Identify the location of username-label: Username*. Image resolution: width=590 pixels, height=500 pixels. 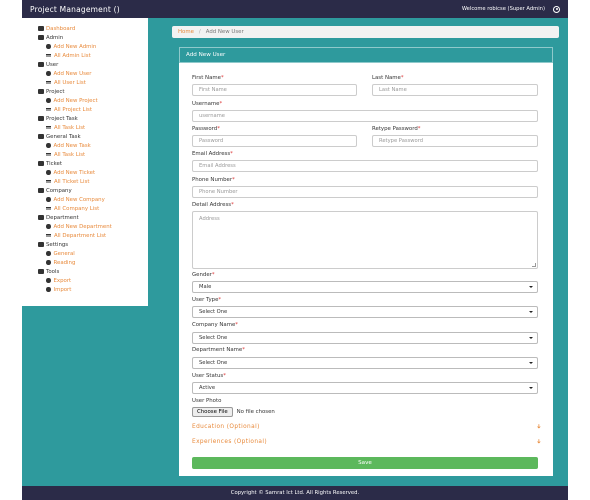
(207, 104).